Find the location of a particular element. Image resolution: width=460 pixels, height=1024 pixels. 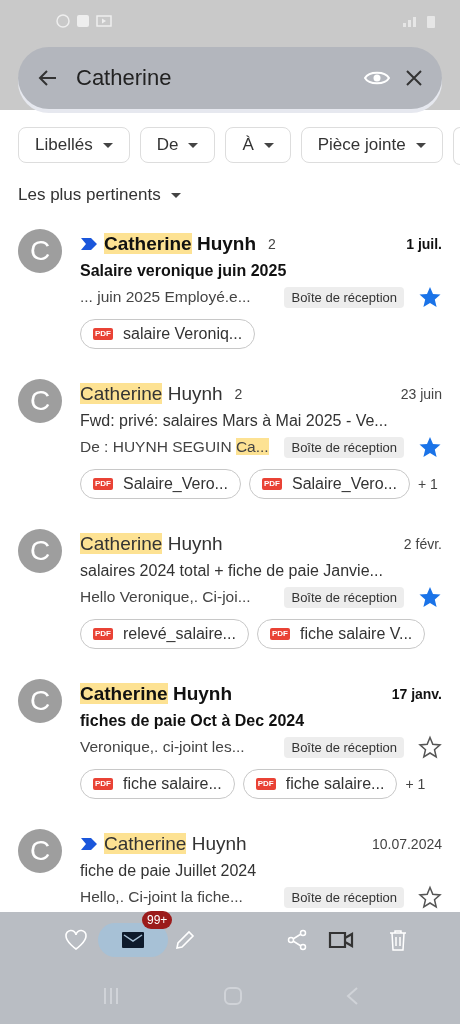

close-icon is located at coordinates (414, 78).